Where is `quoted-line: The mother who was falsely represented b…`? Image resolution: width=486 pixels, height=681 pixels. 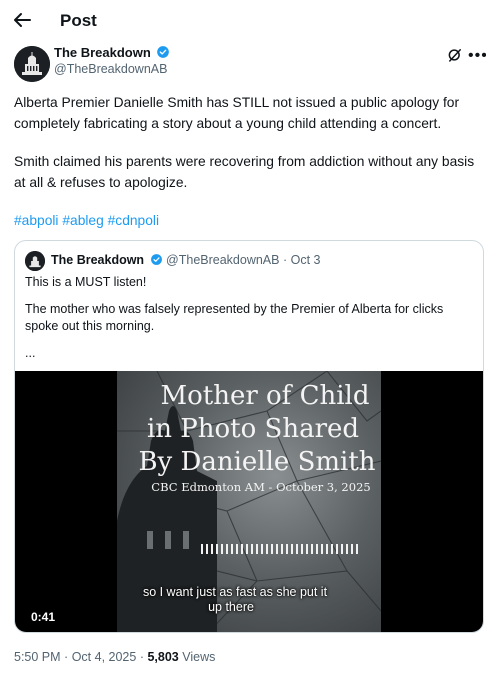
quoted-line: The mother who was falsely represented b… is located at coordinates (234, 317).